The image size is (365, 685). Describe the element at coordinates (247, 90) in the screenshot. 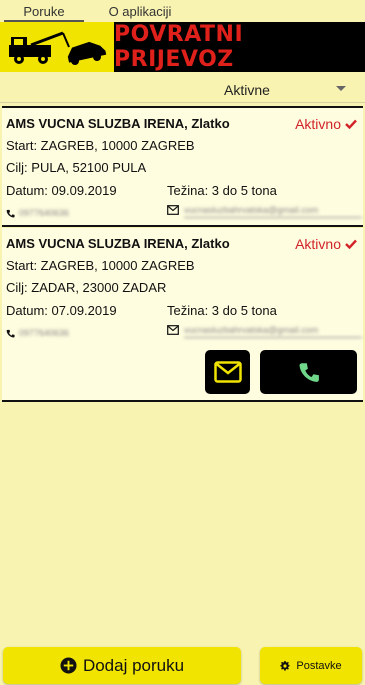

I see `filter-selected-value: Aktivne` at that location.